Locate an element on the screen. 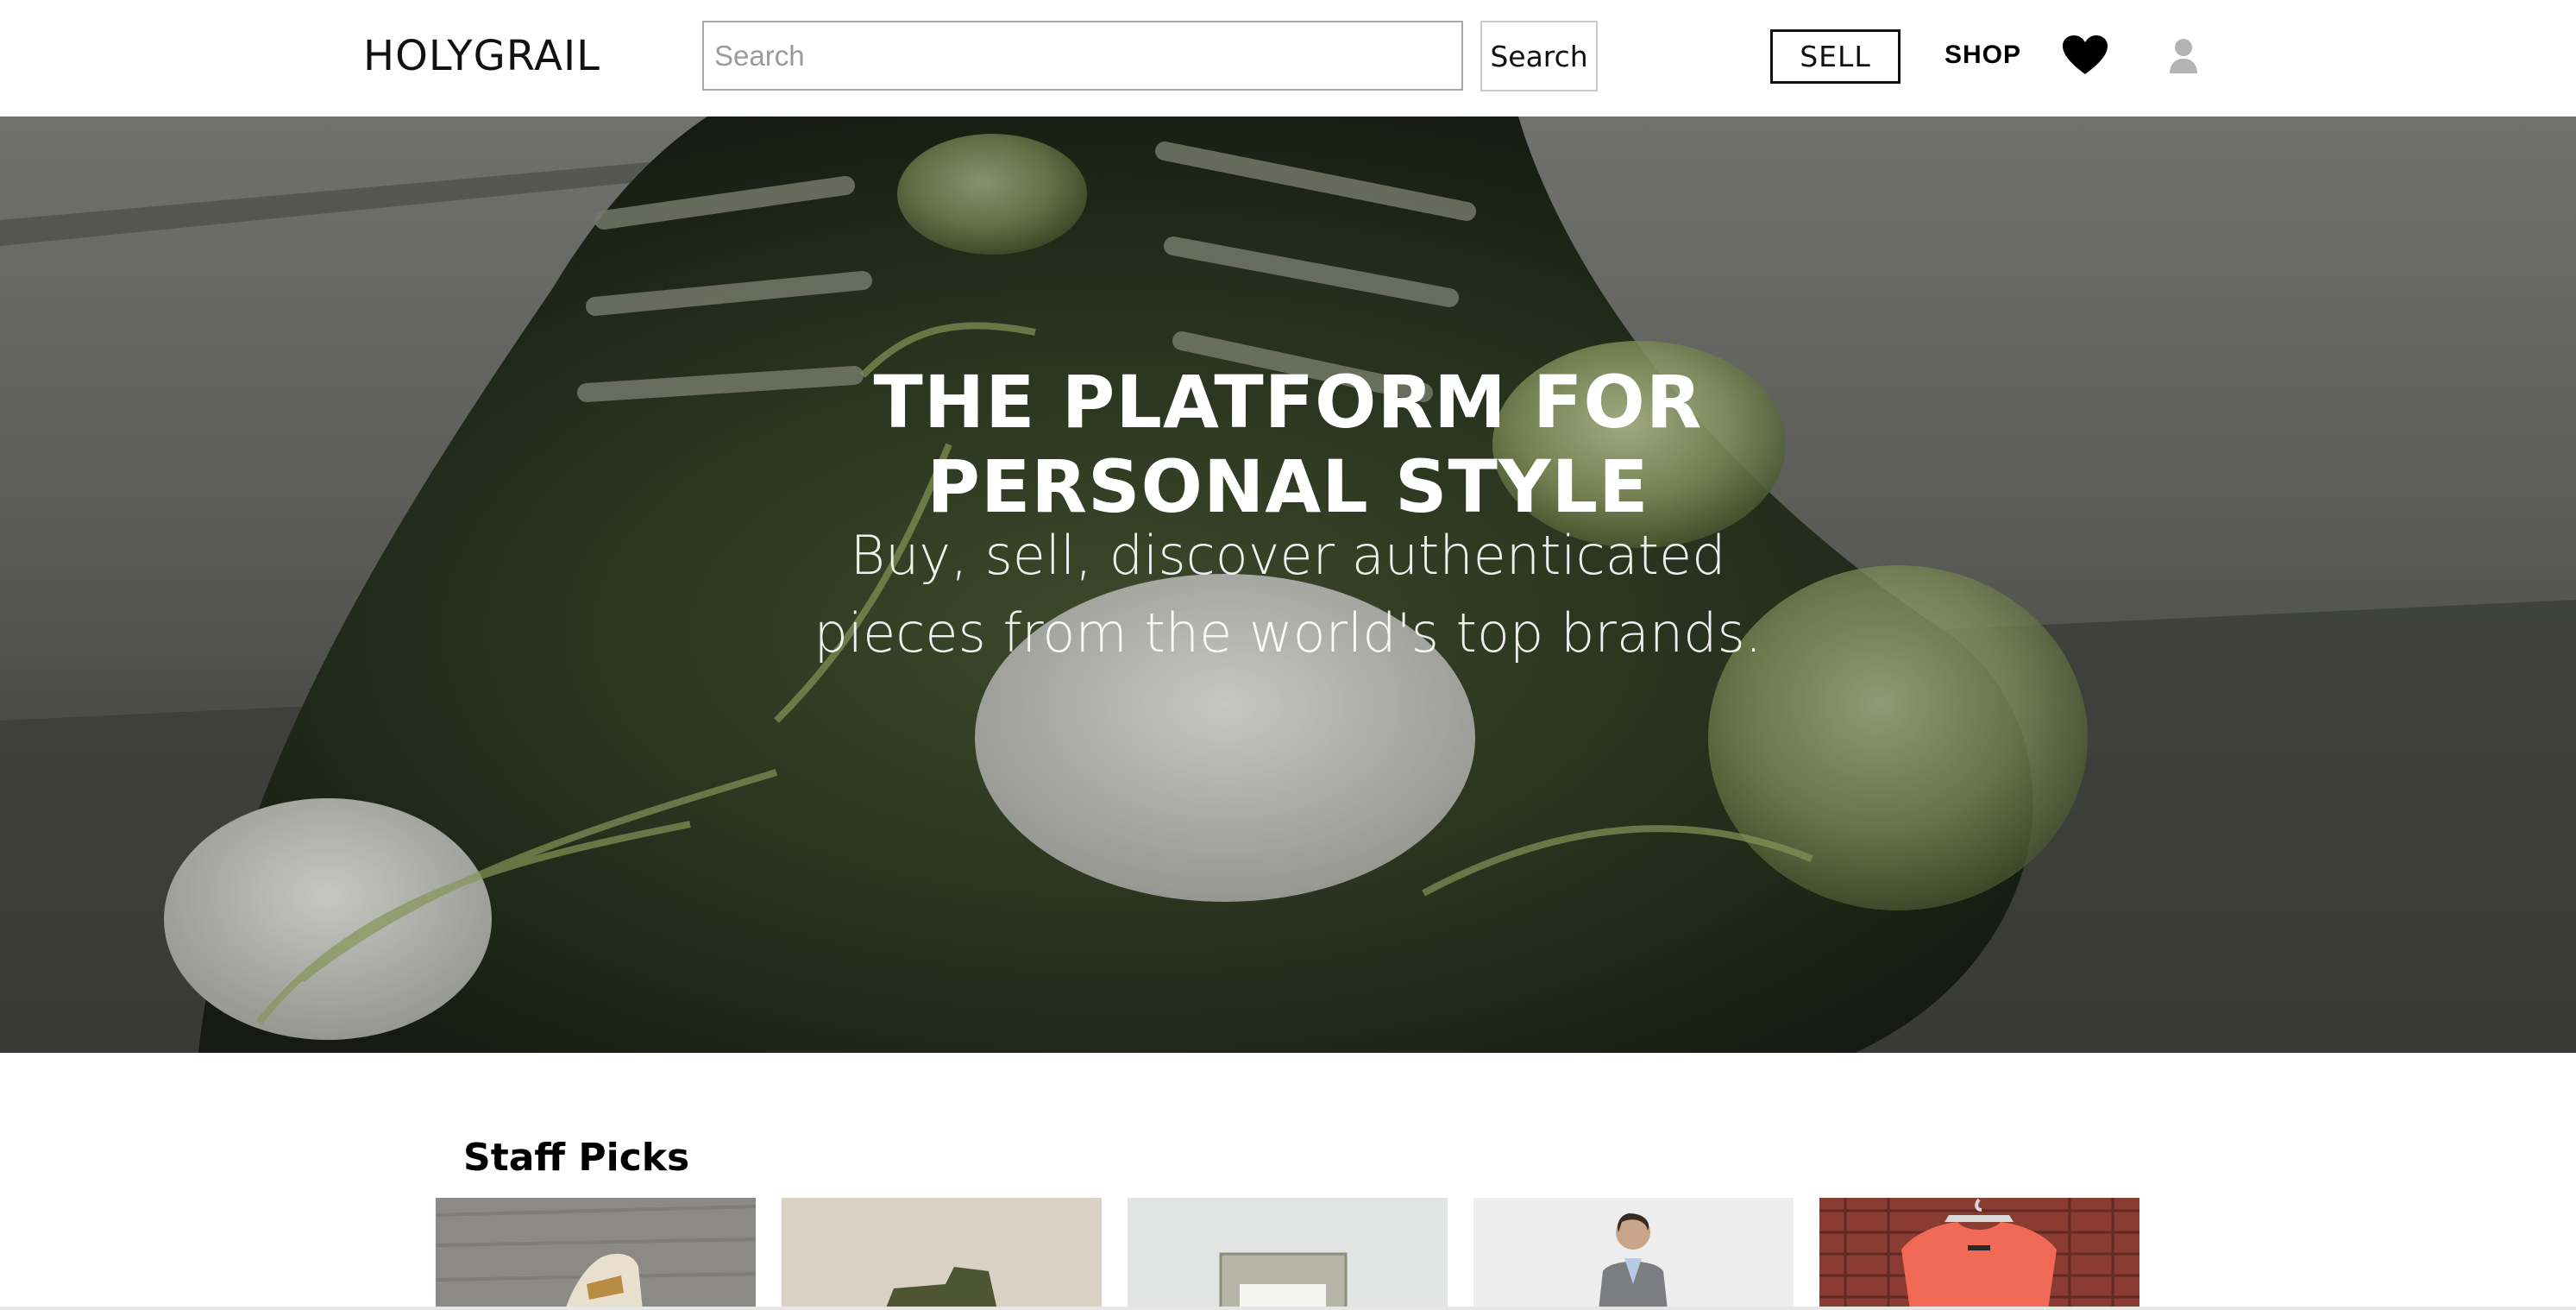 The image size is (2576, 1310). heart-icon is located at coordinates (2085, 55).